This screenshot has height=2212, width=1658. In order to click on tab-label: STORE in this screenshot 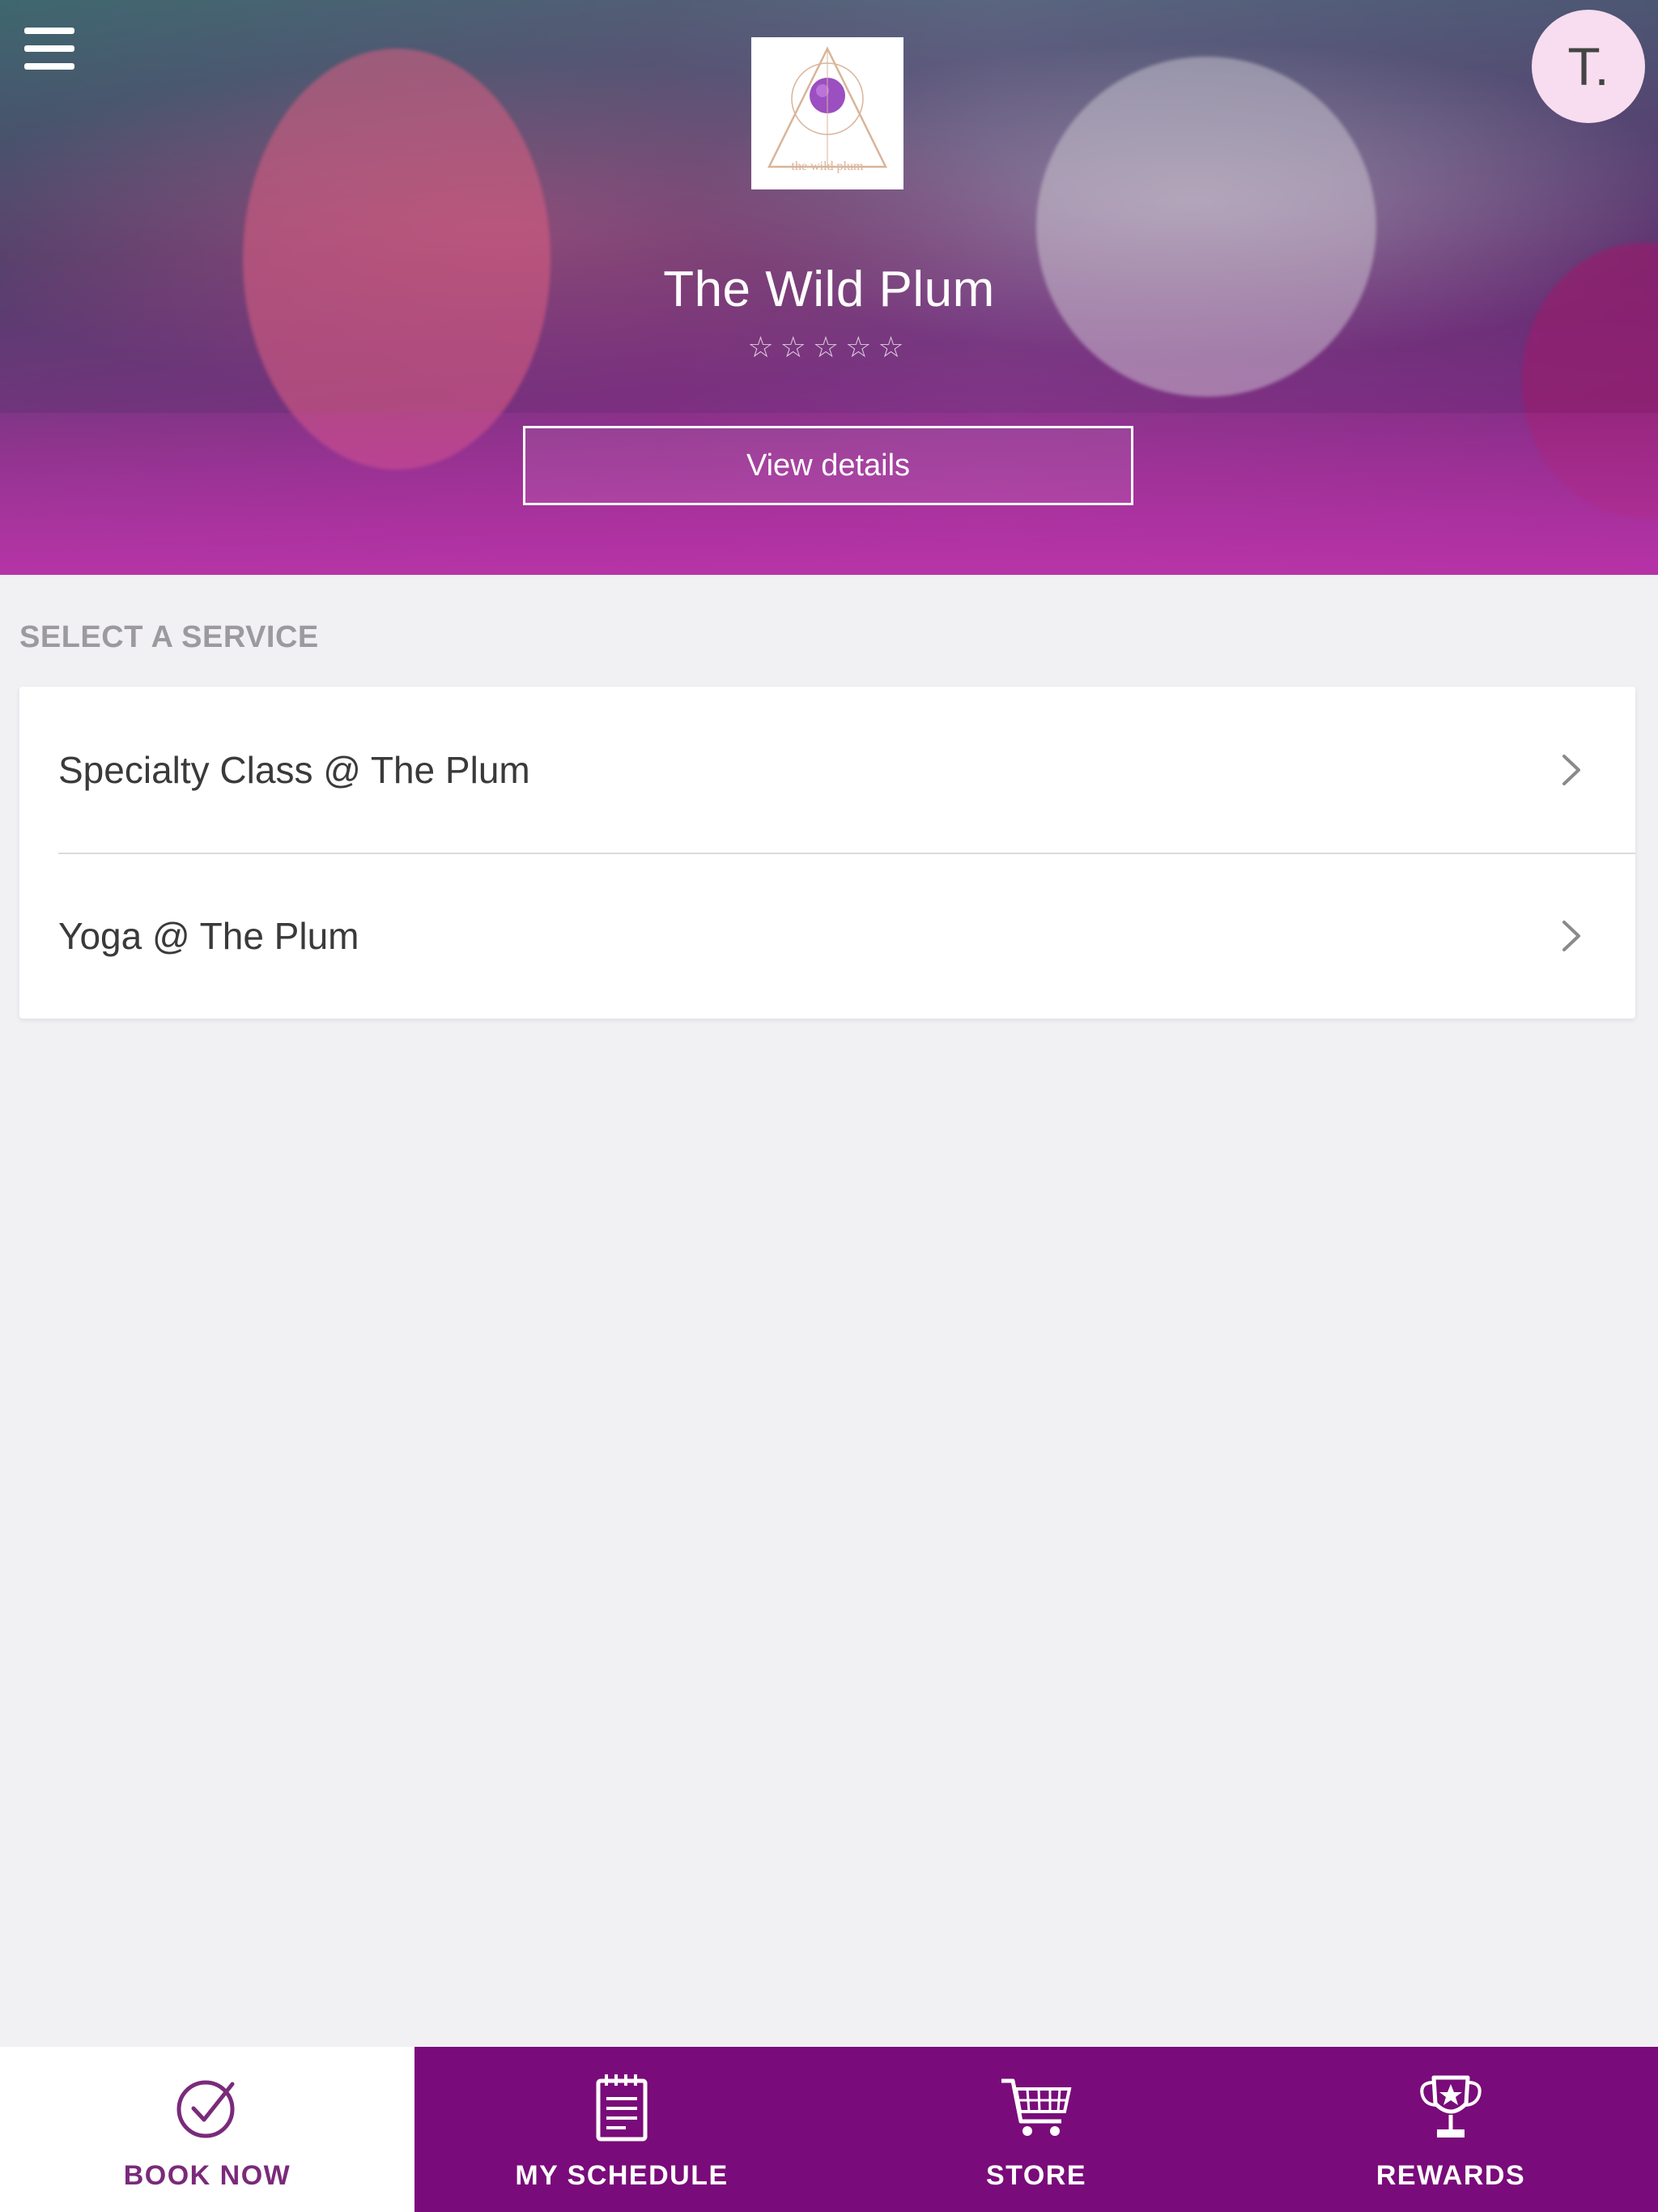, I will do `click(1035, 2176)`.